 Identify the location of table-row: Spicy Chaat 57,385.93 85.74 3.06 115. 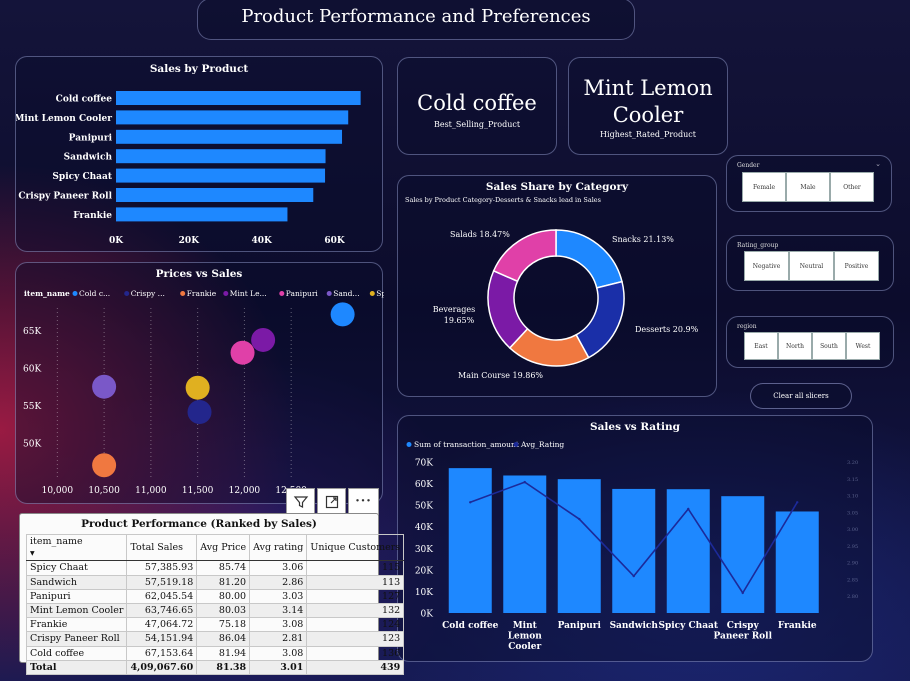
(215, 568).